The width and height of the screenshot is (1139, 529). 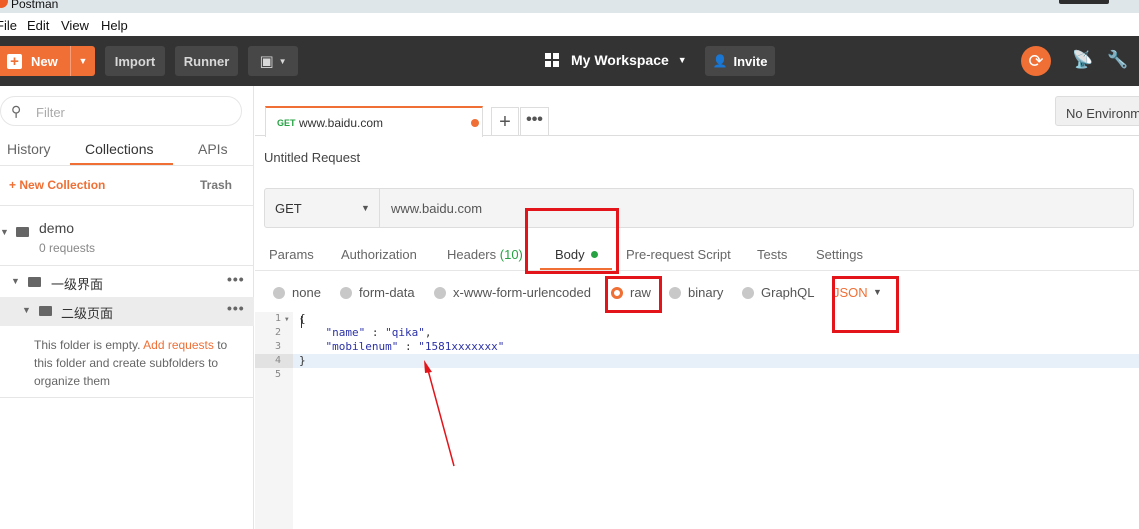 What do you see at coordinates (633, 294) in the screenshot?
I see `annotation-box-raw` at bounding box center [633, 294].